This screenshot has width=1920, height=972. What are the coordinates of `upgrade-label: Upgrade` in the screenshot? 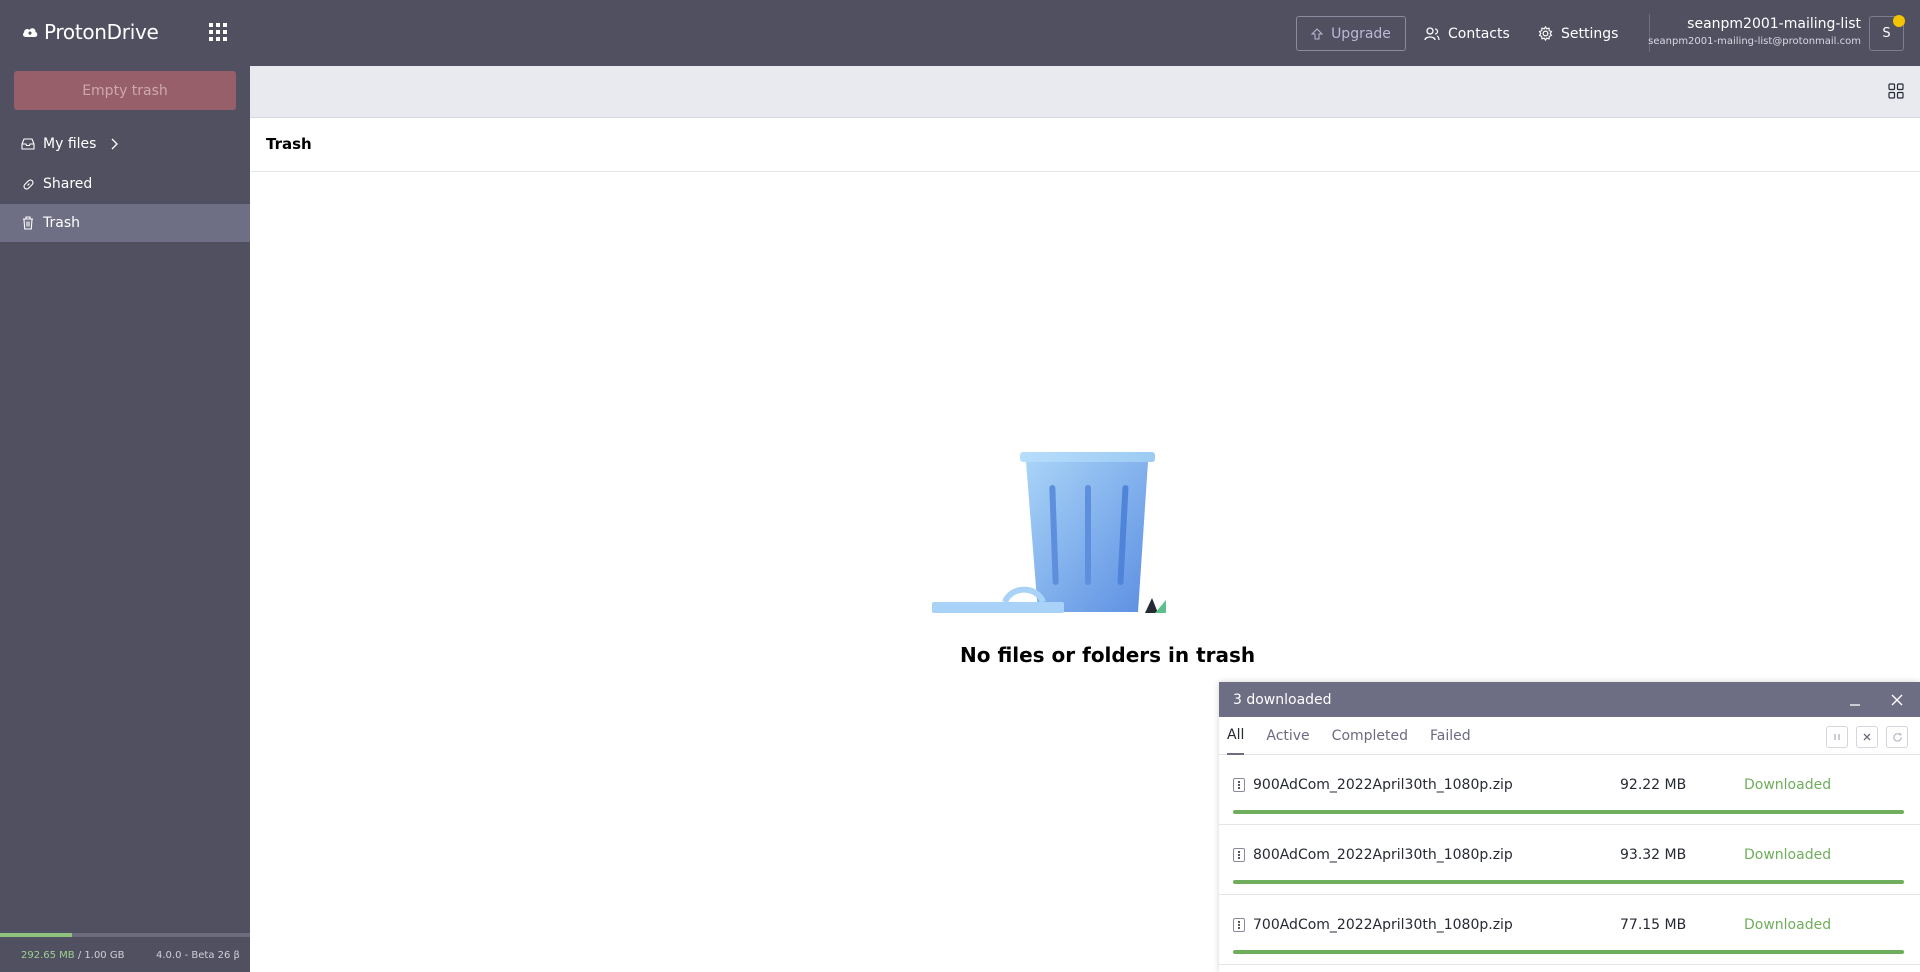 It's located at (1361, 33).